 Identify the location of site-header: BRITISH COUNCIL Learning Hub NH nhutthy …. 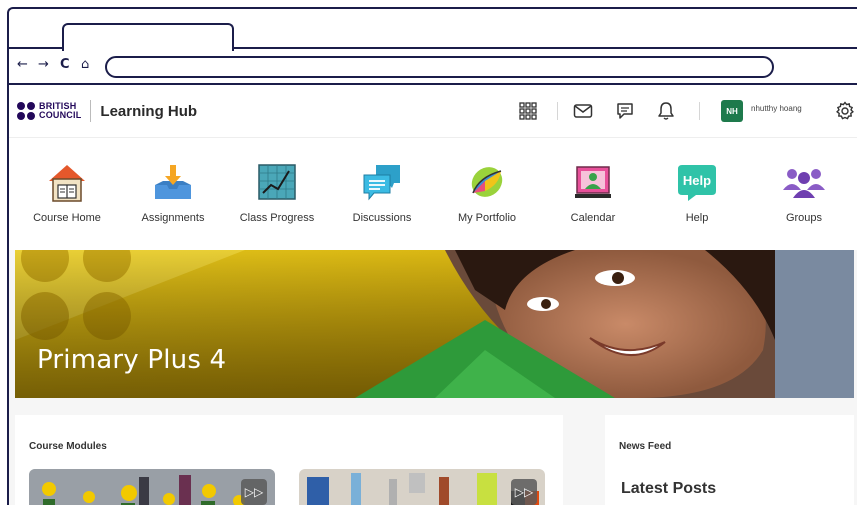
(433, 111).